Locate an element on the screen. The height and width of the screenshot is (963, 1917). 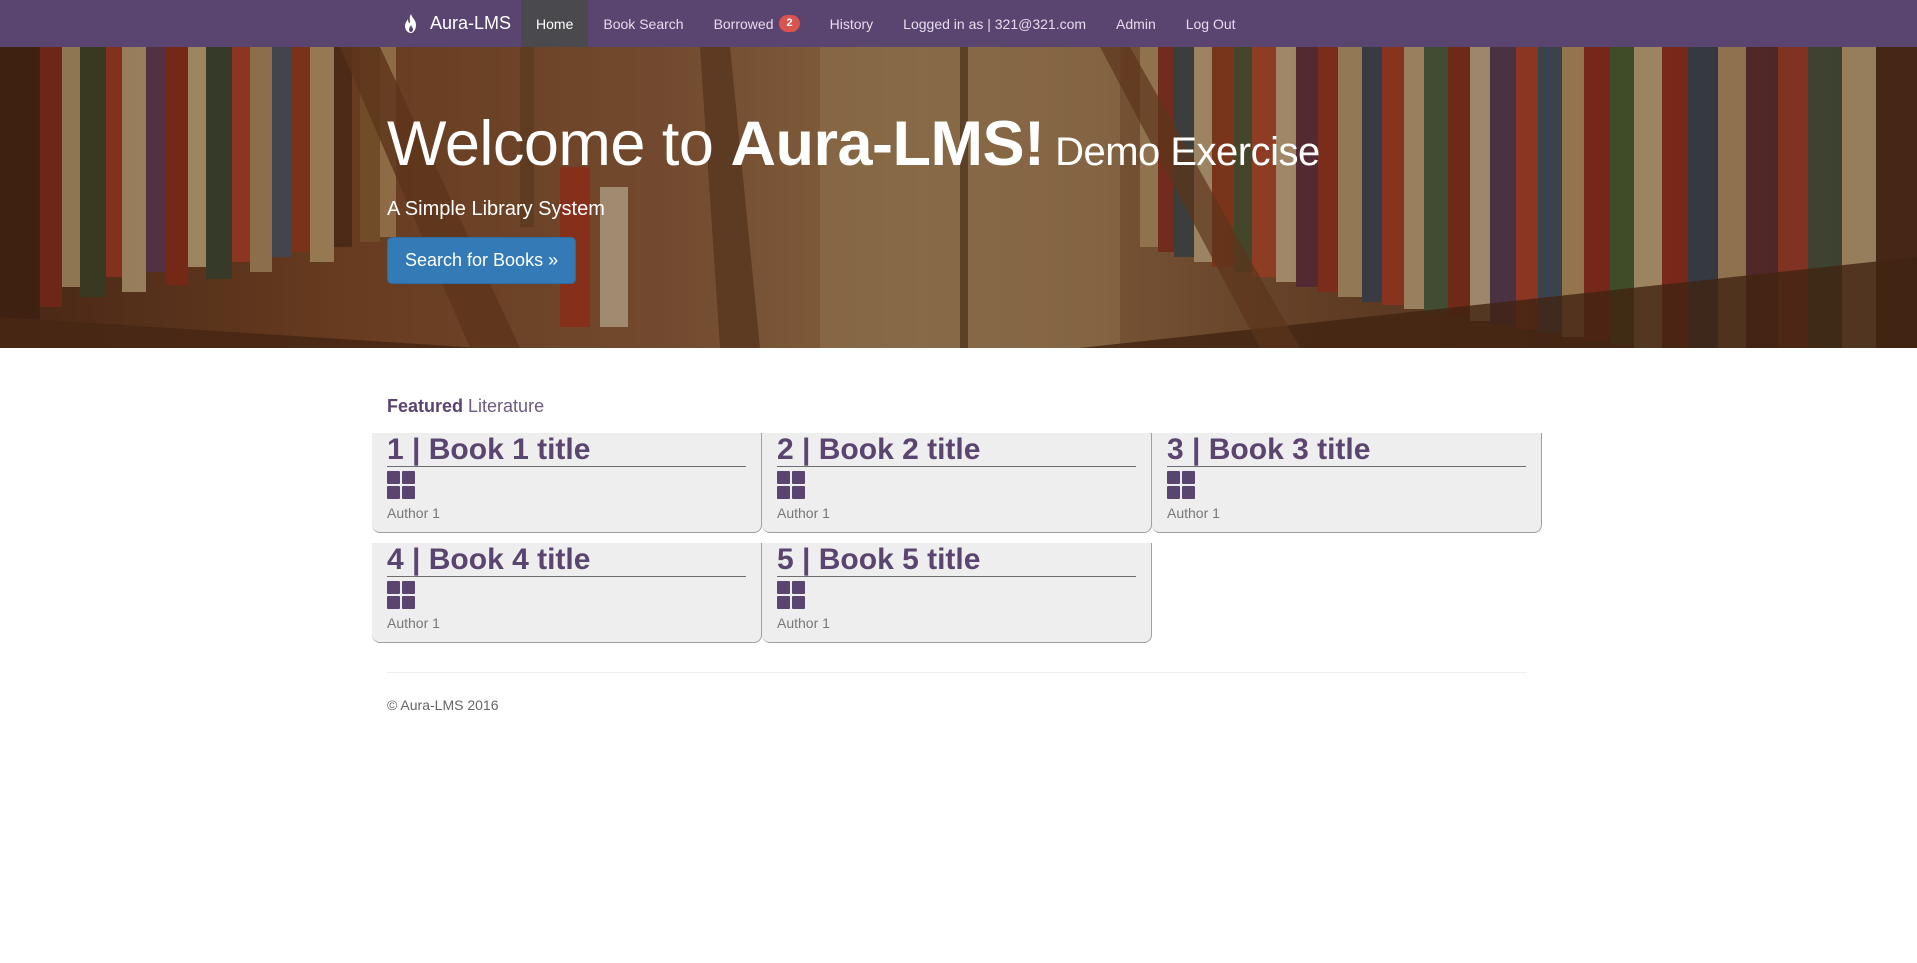
brand-link: Aura-LMS is located at coordinates (453, 23).